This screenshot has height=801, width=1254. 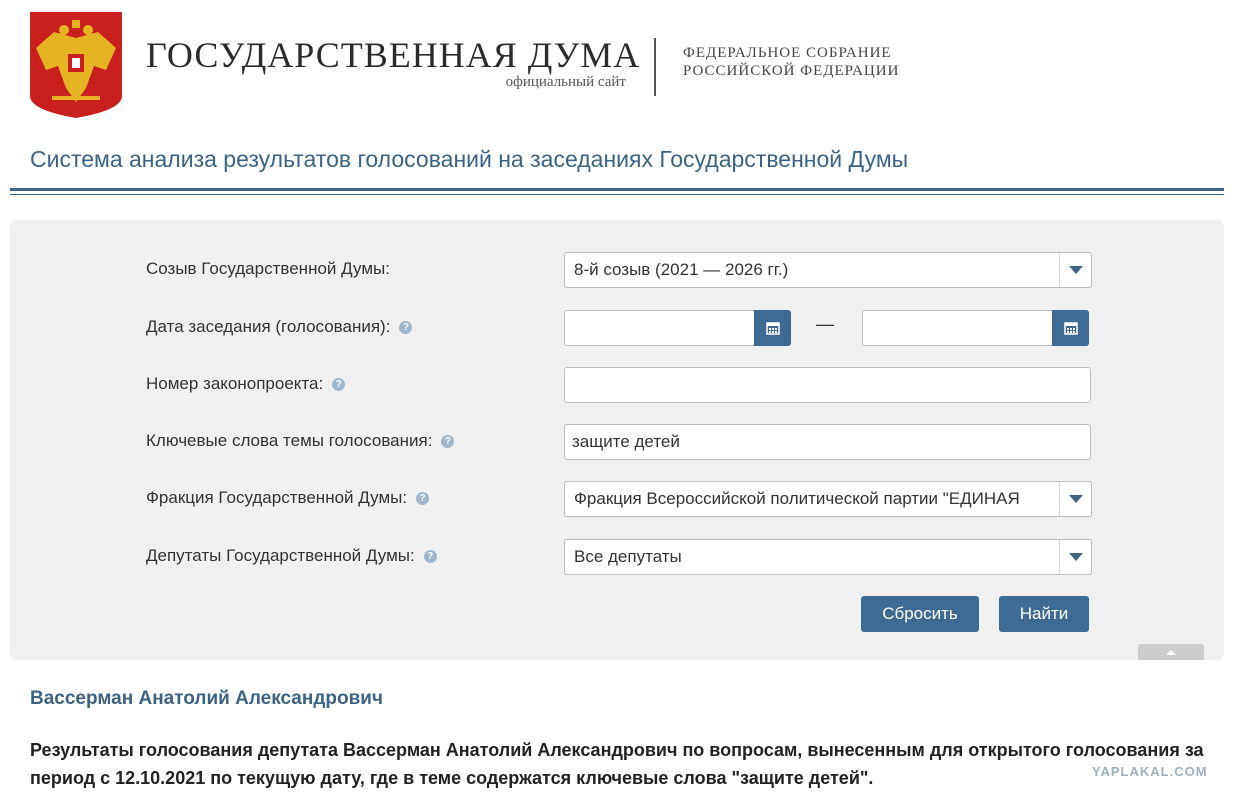 I want to click on convocation-dropdown-button, so click(x=1075, y=270).